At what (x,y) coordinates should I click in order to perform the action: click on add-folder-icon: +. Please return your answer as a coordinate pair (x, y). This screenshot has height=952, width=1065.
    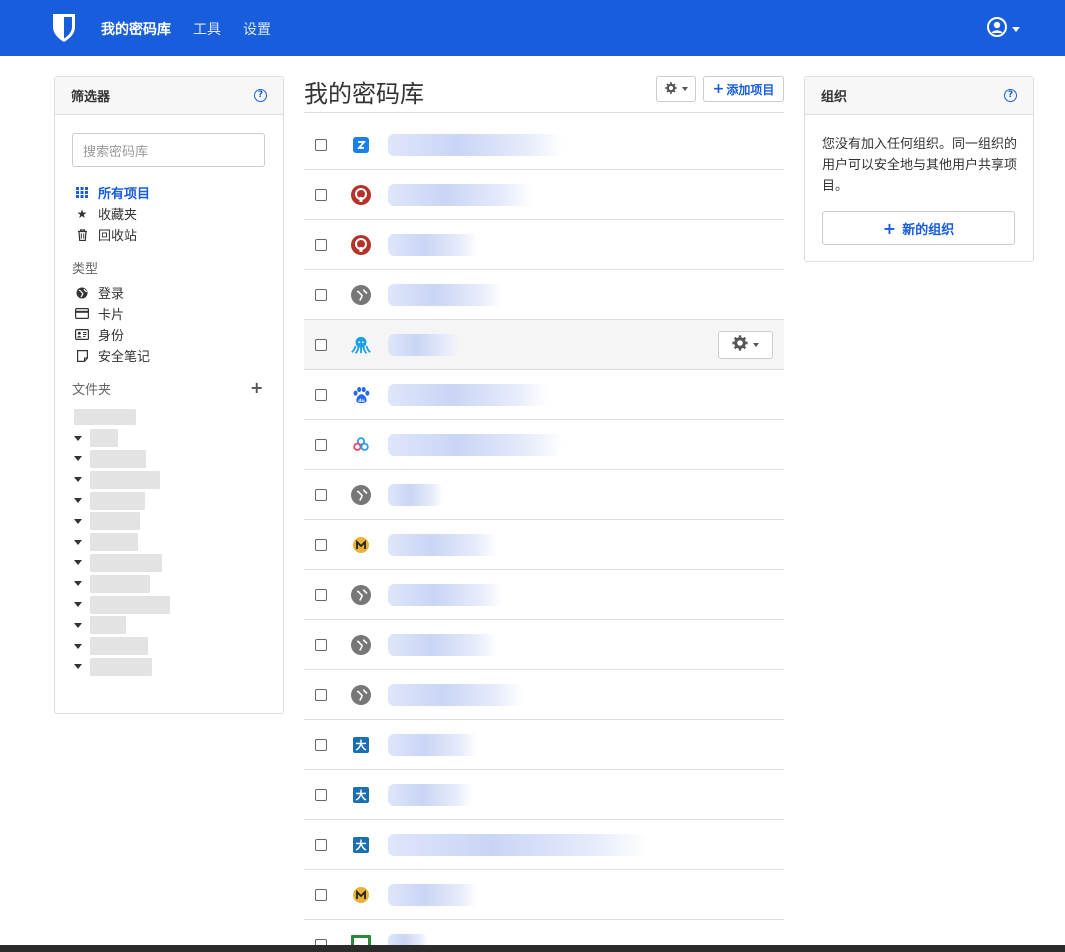
    Looking at the image, I should click on (256, 387).